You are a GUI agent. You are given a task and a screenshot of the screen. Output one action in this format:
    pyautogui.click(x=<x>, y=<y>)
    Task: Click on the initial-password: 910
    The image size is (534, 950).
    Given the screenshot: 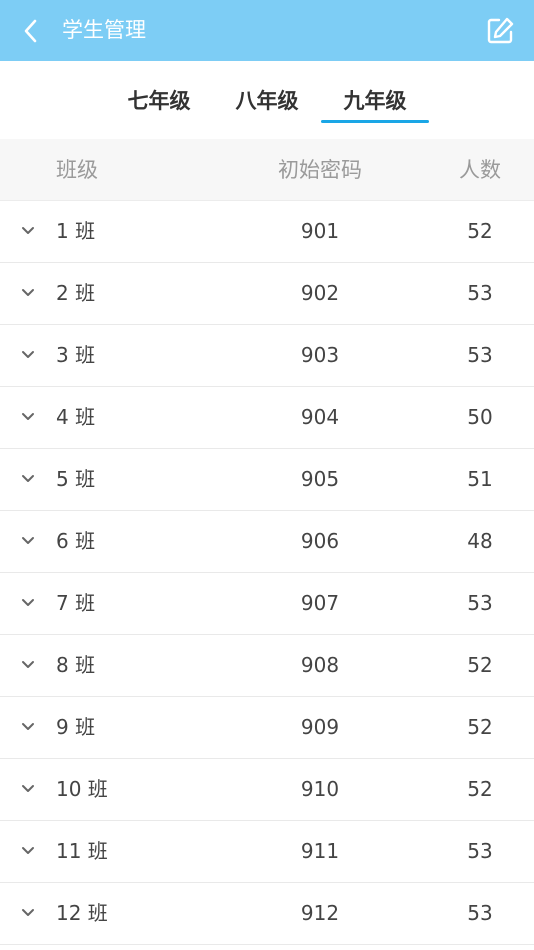 What is the action you would take?
    pyautogui.click(x=320, y=789)
    